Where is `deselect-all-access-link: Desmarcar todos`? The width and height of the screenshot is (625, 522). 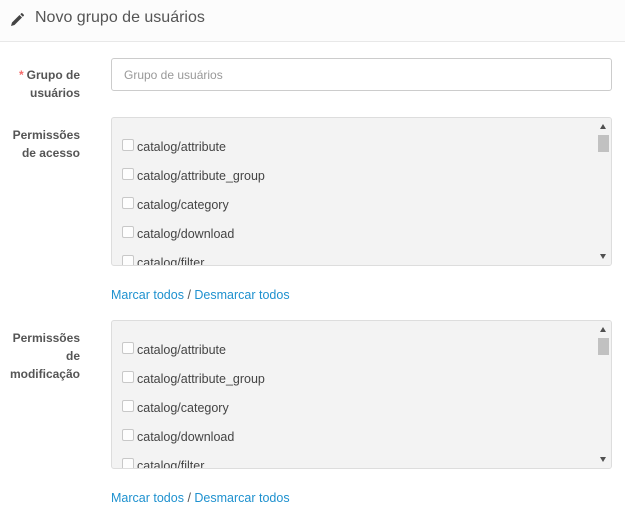
deselect-all-access-link: Desmarcar todos is located at coordinates (241, 295).